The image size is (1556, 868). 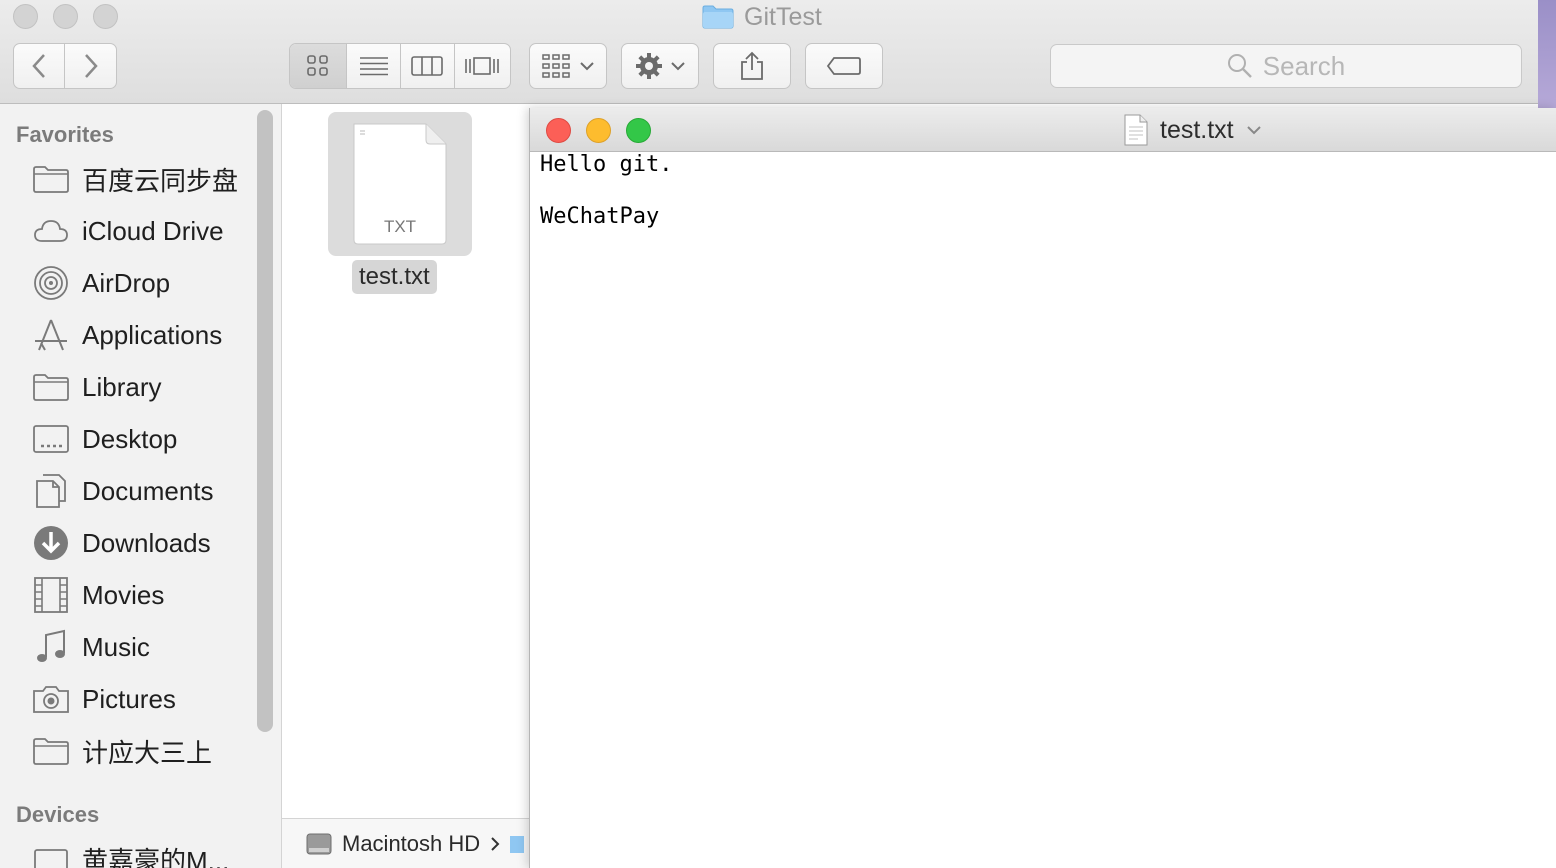 I want to click on sidebar-item-library: Library, so click(x=142, y=387).